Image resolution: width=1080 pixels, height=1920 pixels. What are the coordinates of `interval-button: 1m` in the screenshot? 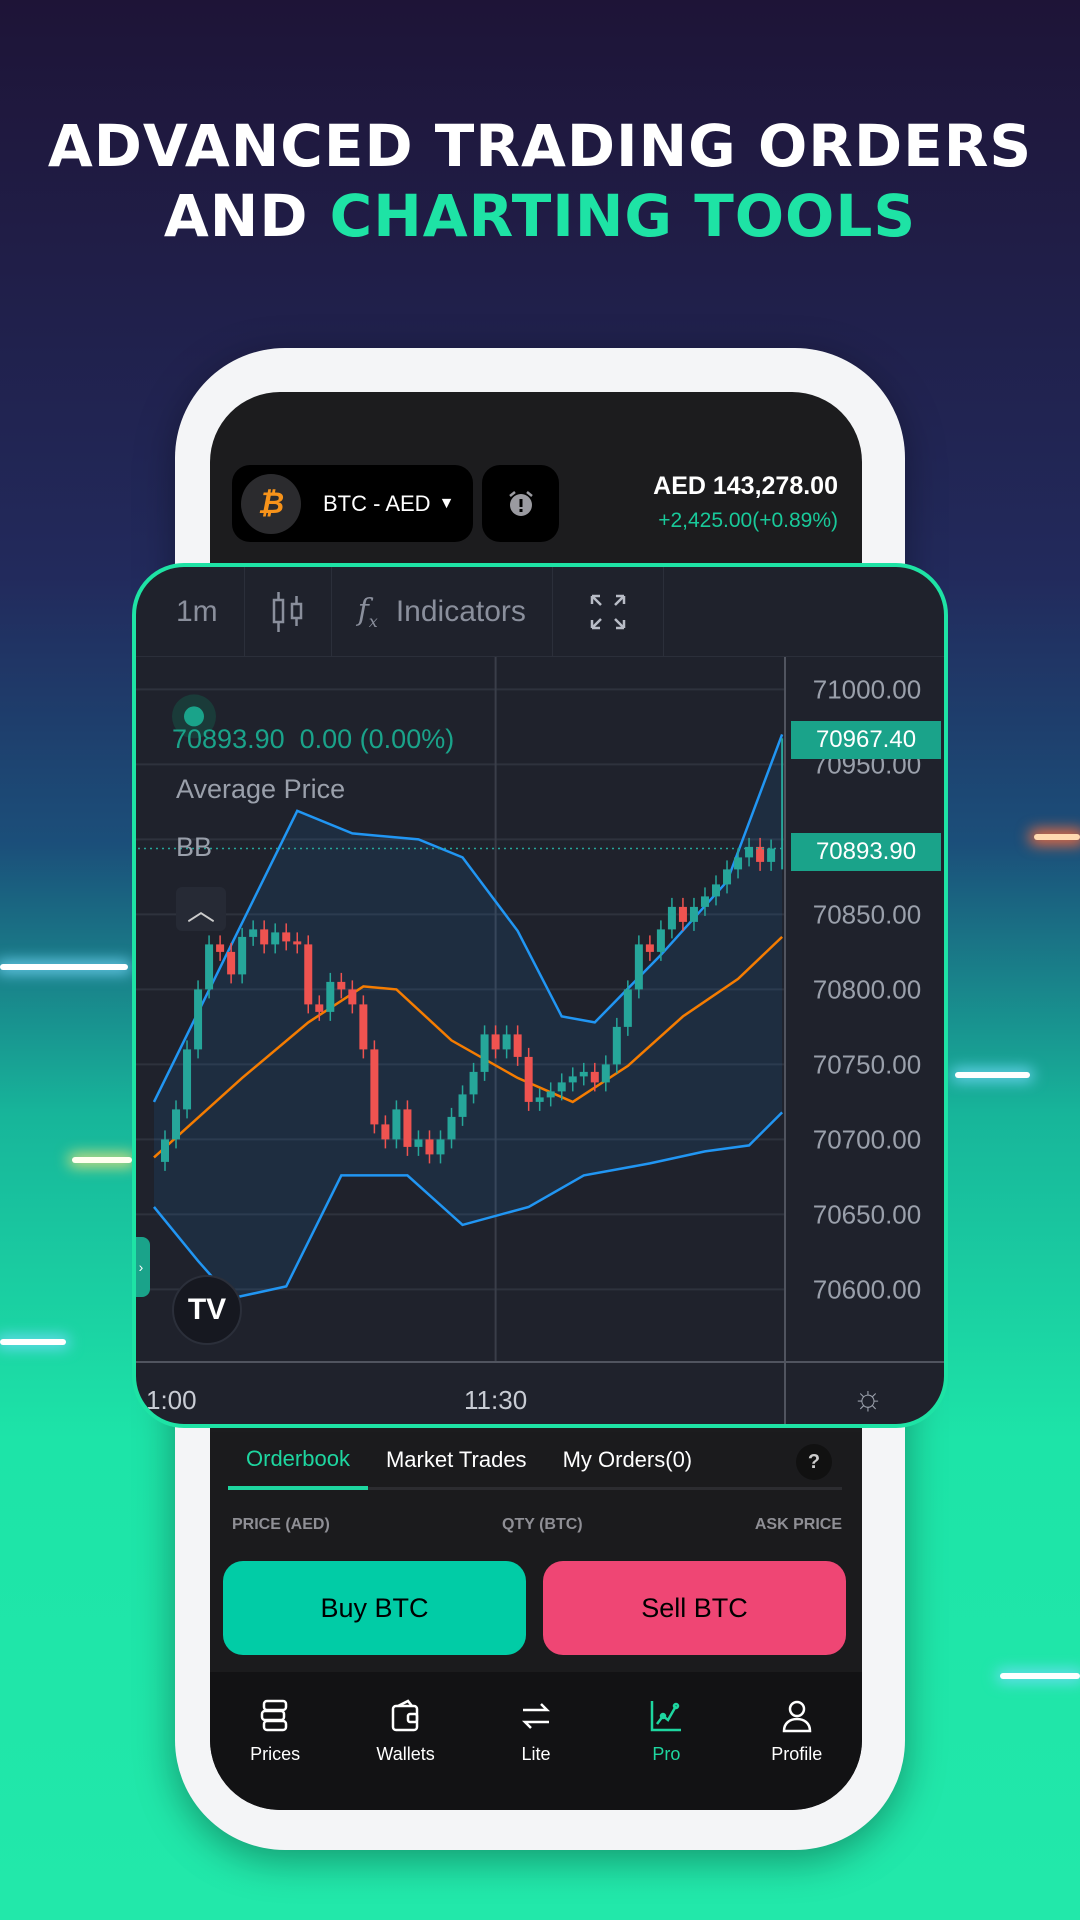 It's located at (190, 612).